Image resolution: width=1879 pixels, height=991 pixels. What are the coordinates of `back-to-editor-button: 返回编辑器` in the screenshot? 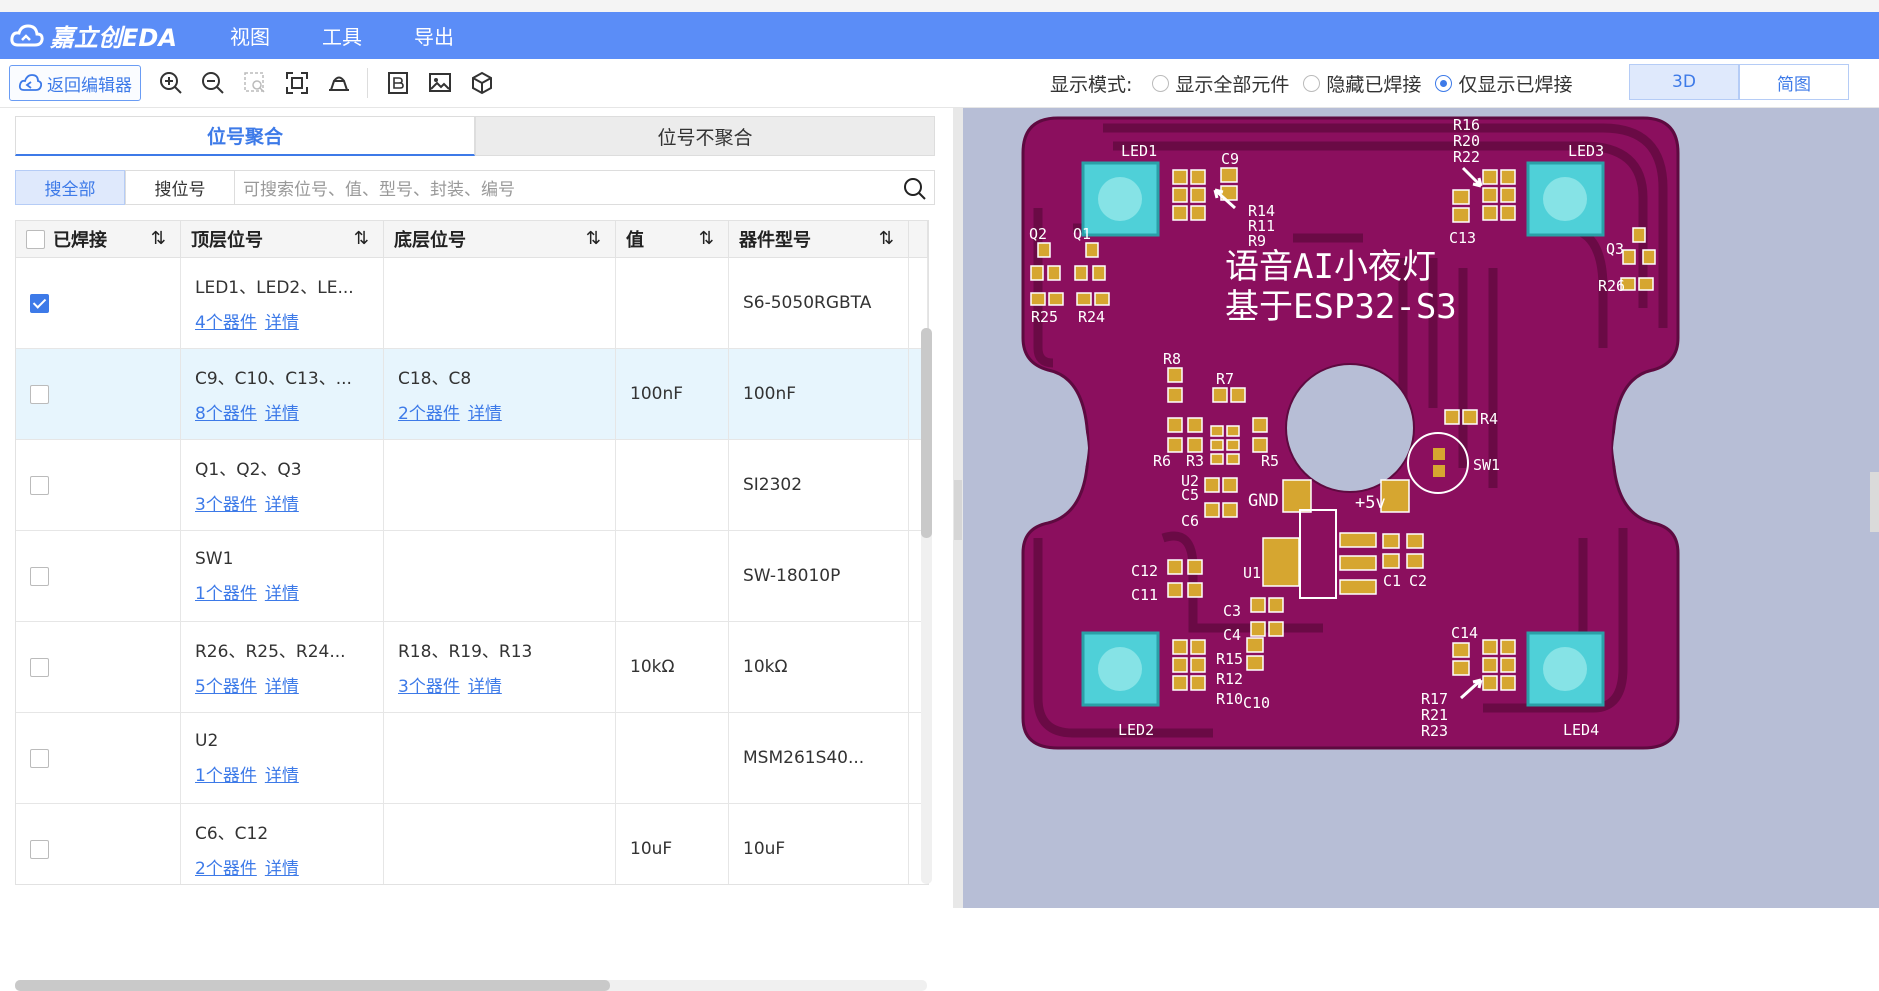 It's located at (75, 83).